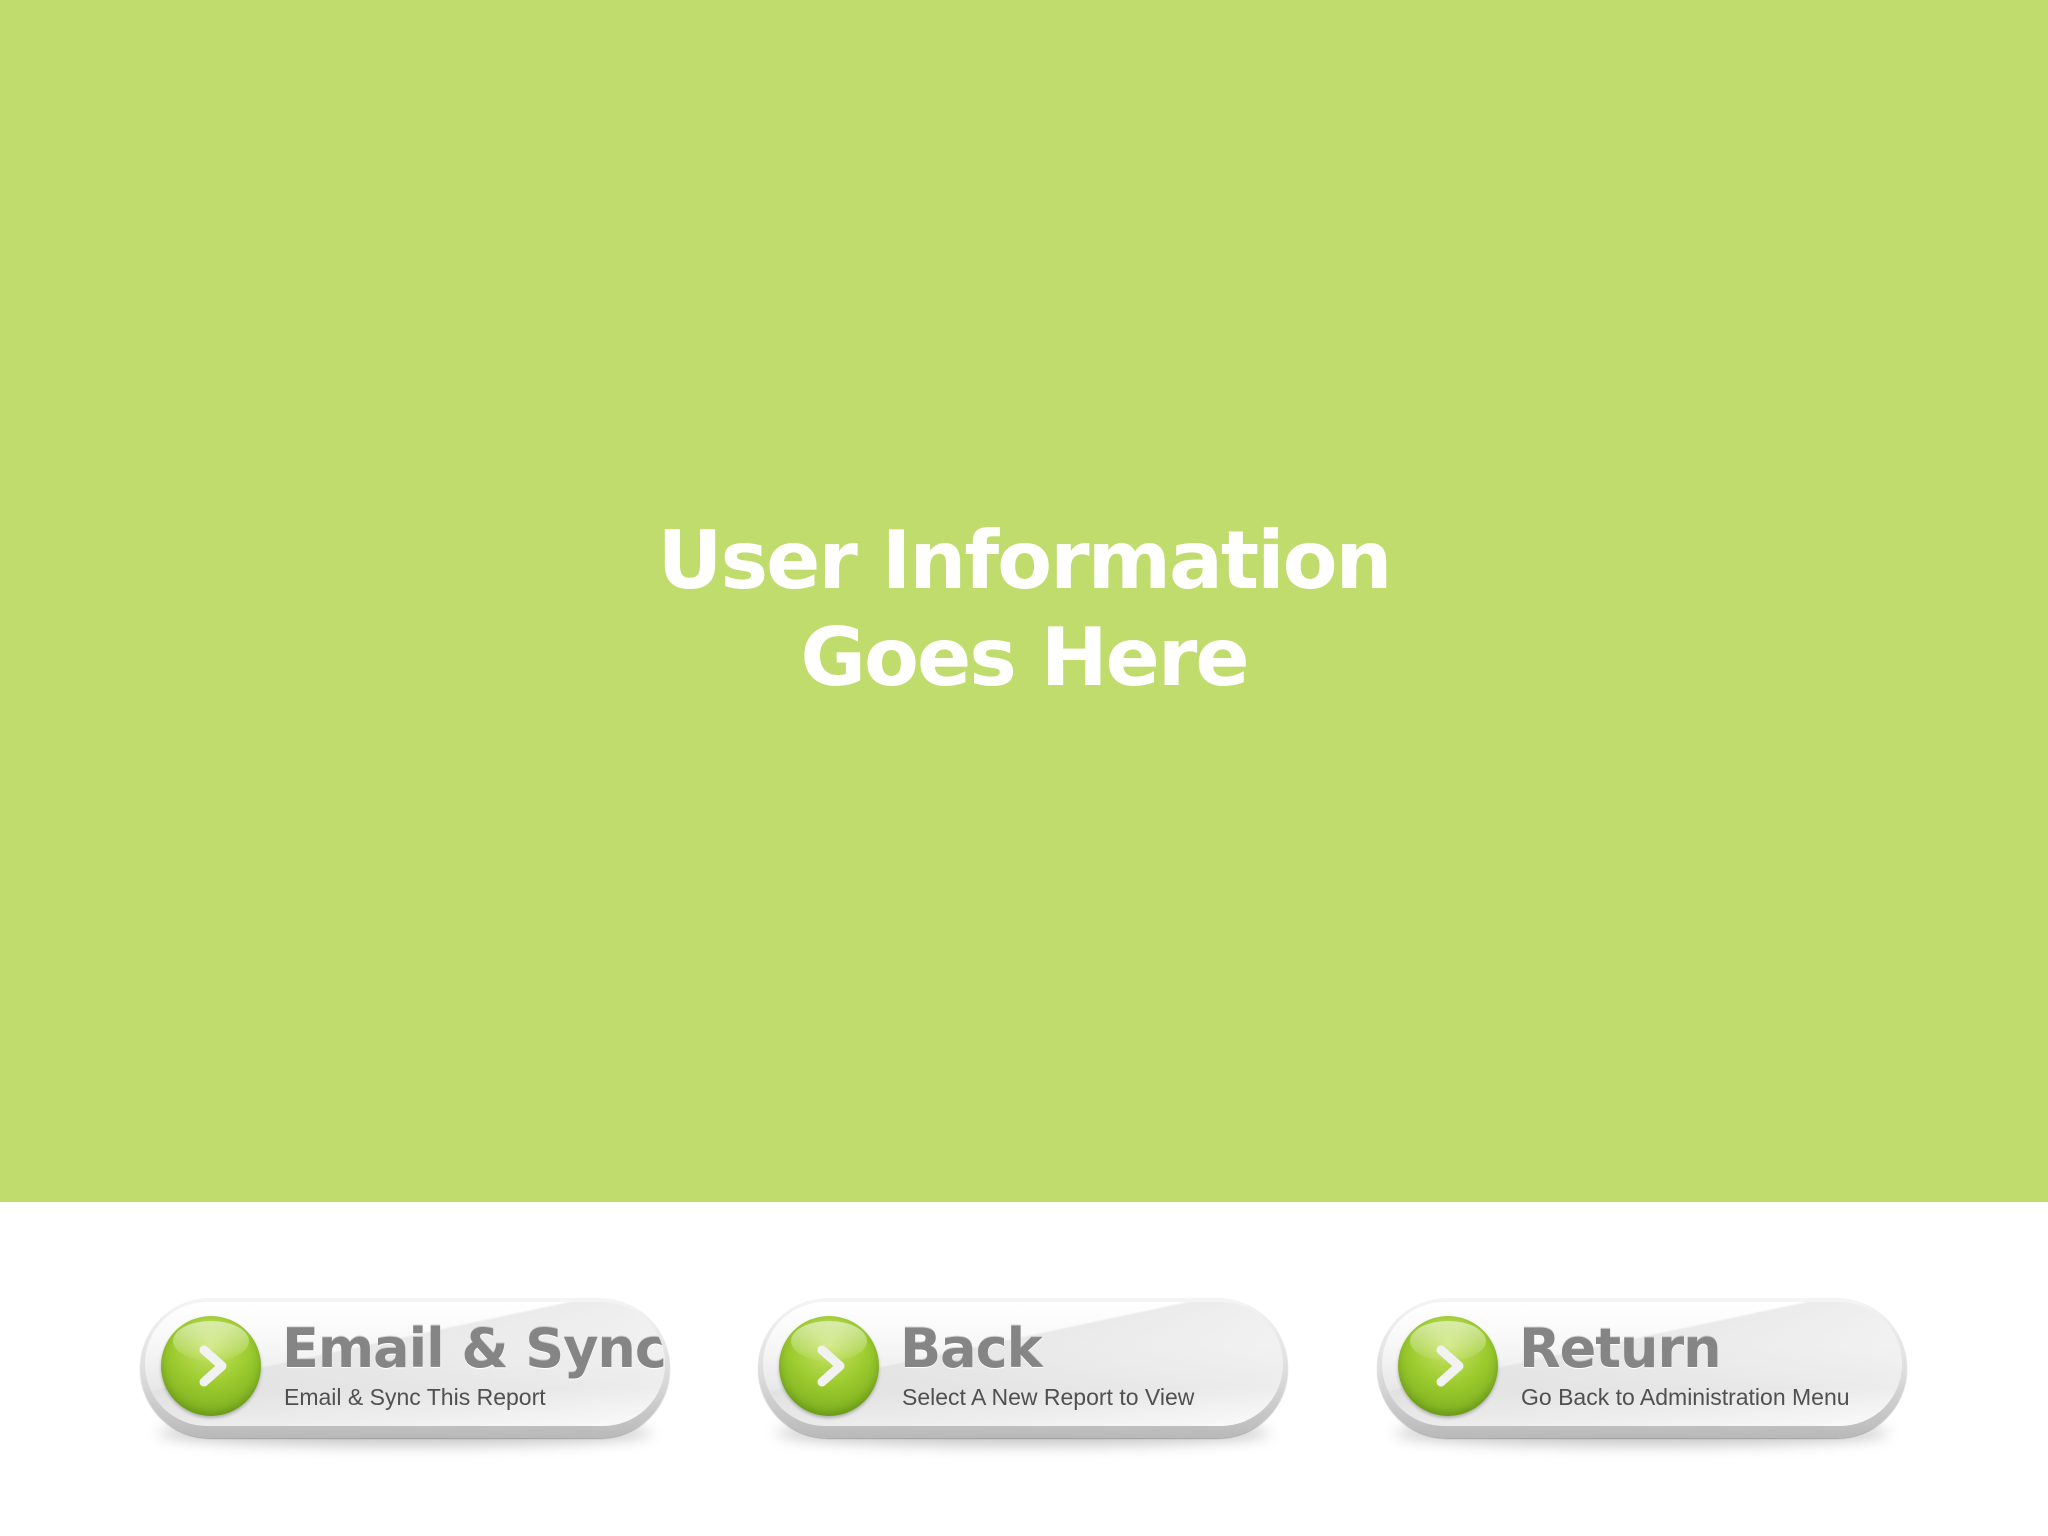 The height and width of the screenshot is (1536, 2048). What do you see at coordinates (971, 1348) in the screenshot?
I see `back-label: Back` at bounding box center [971, 1348].